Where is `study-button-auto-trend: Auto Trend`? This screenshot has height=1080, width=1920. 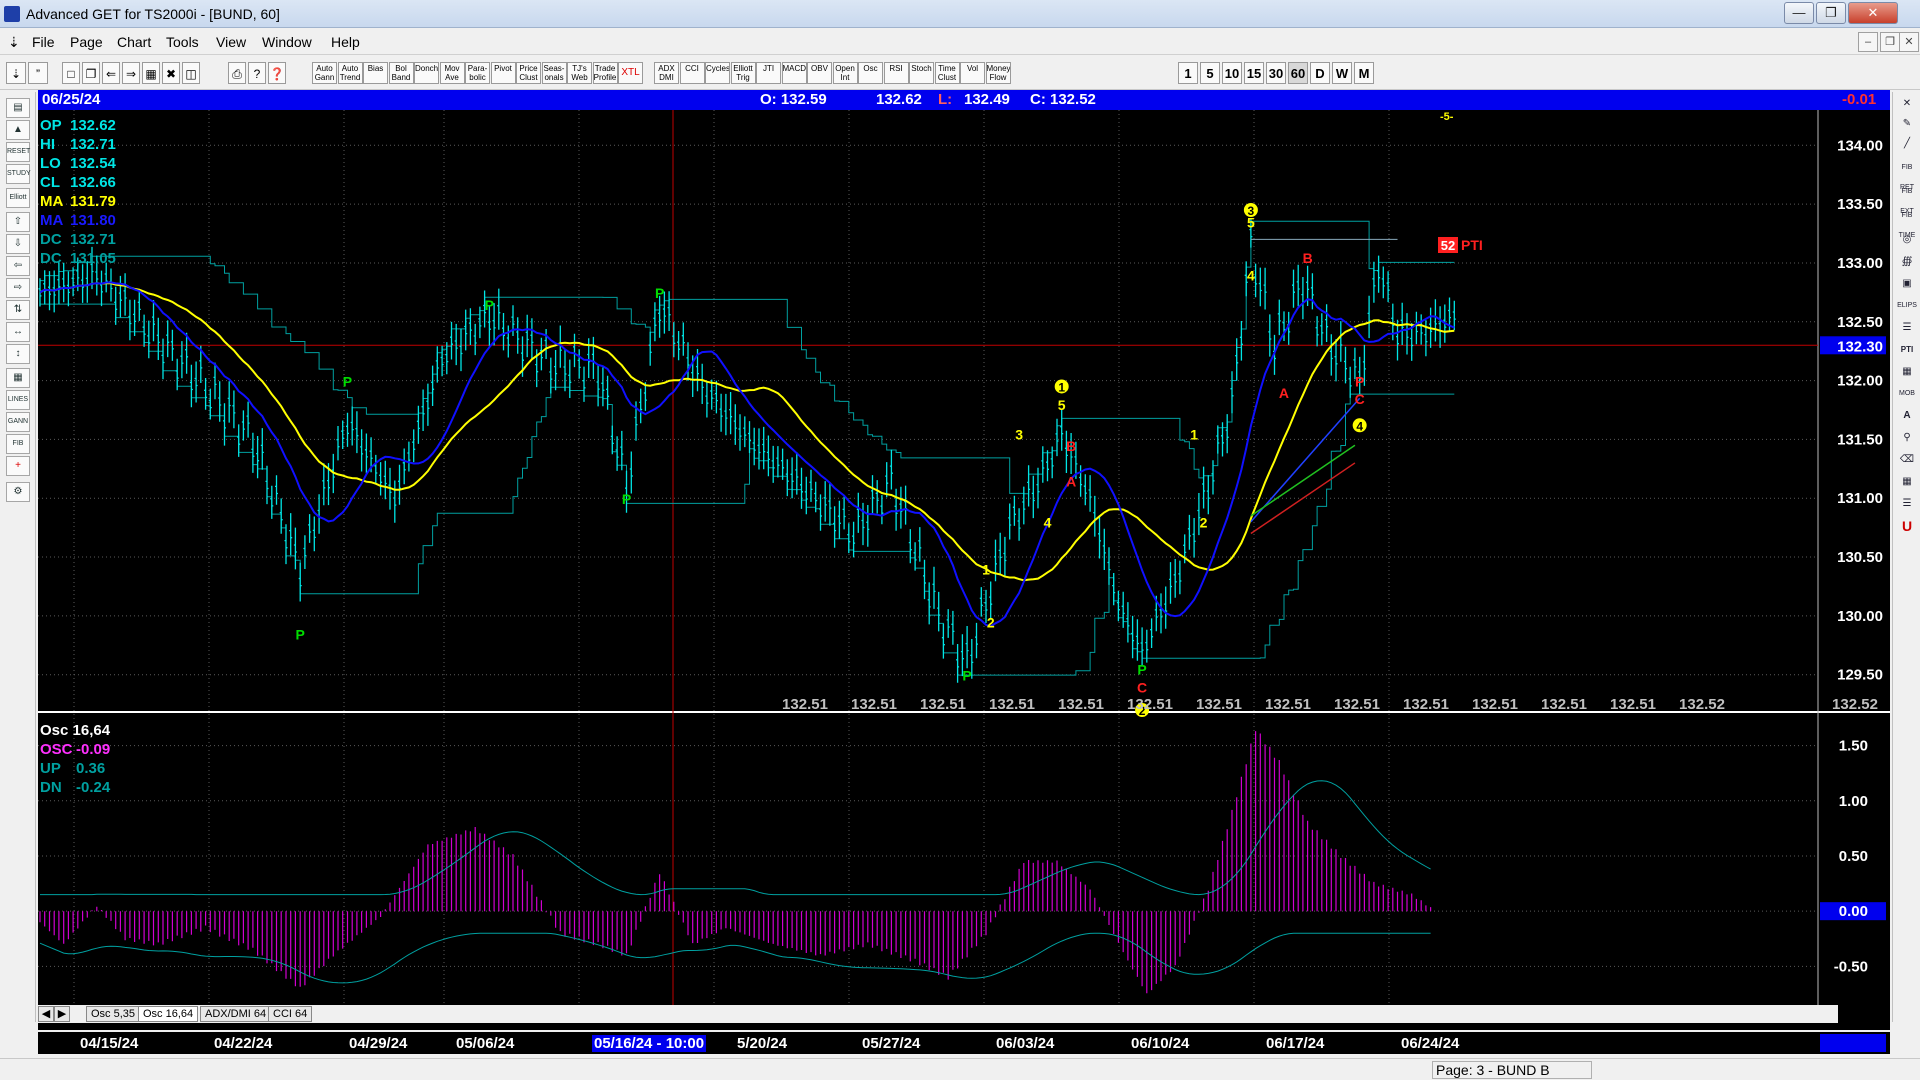 study-button-auto-trend: Auto Trend is located at coordinates (350, 73).